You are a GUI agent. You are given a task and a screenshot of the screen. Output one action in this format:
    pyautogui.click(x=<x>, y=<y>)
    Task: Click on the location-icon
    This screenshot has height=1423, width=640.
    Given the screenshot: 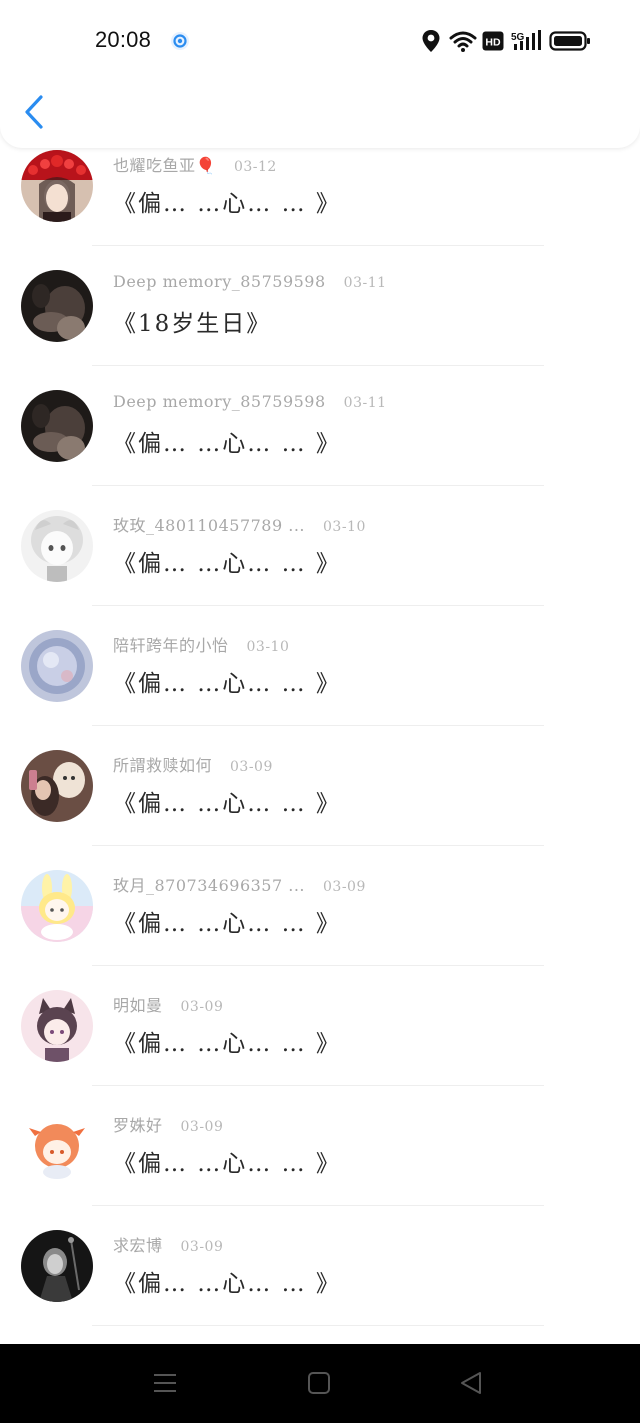 What is the action you would take?
    pyautogui.click(x=431, y=41)
    